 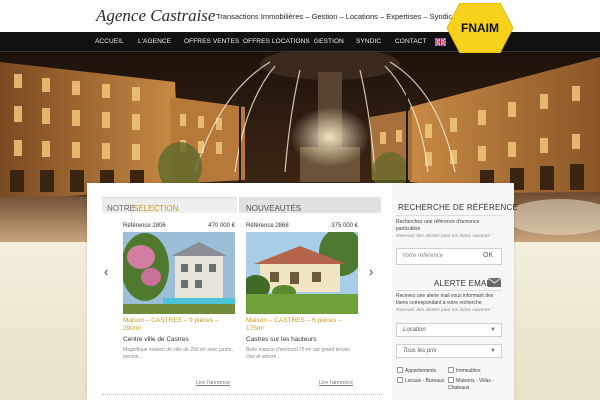 I want to click on checkbox-maisons-villas: Maisons - Villas - Chateaux, so click(x=476, y=384).